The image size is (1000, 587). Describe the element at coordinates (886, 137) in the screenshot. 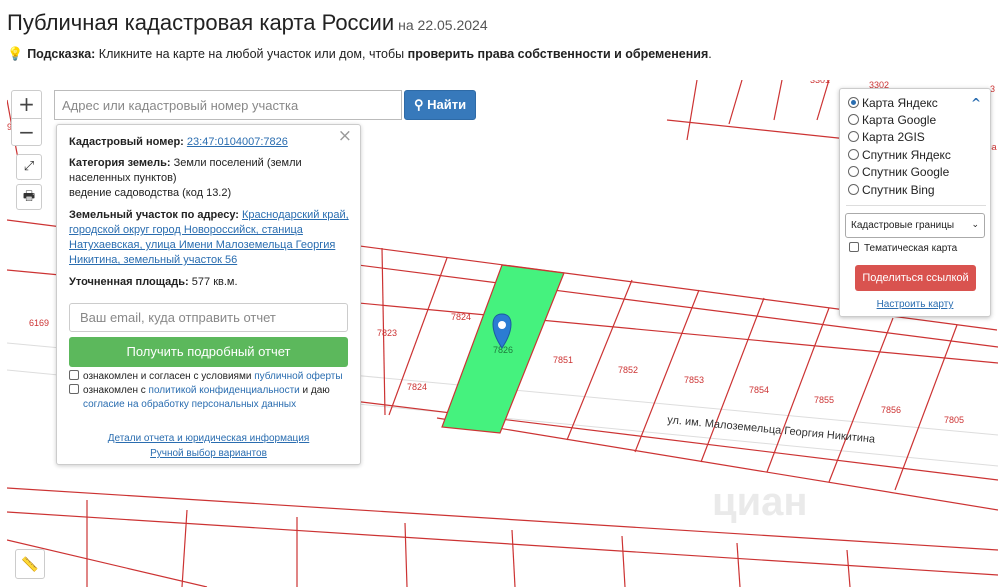

I see `layer-option-2gis-map: Карта 2GIS` at that location.